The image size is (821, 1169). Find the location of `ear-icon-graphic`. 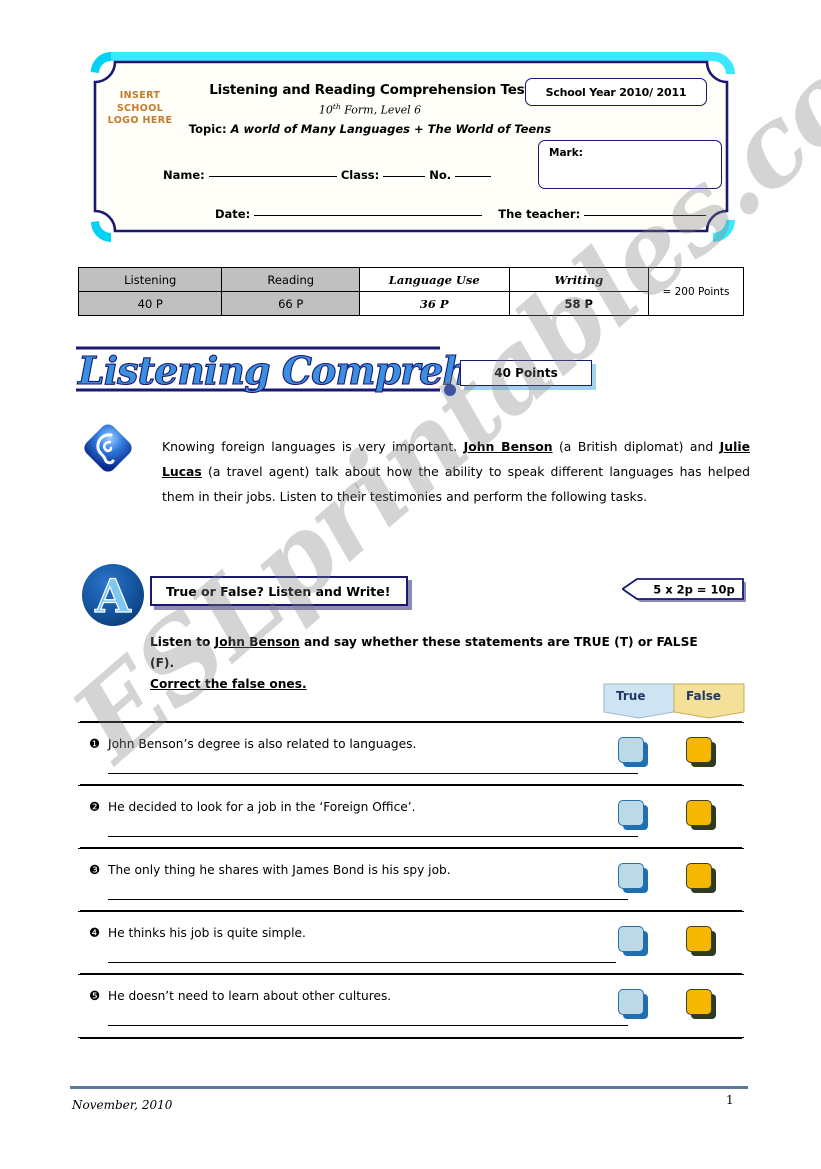

ear-icon-graphic is located at coordinates (108, 448).